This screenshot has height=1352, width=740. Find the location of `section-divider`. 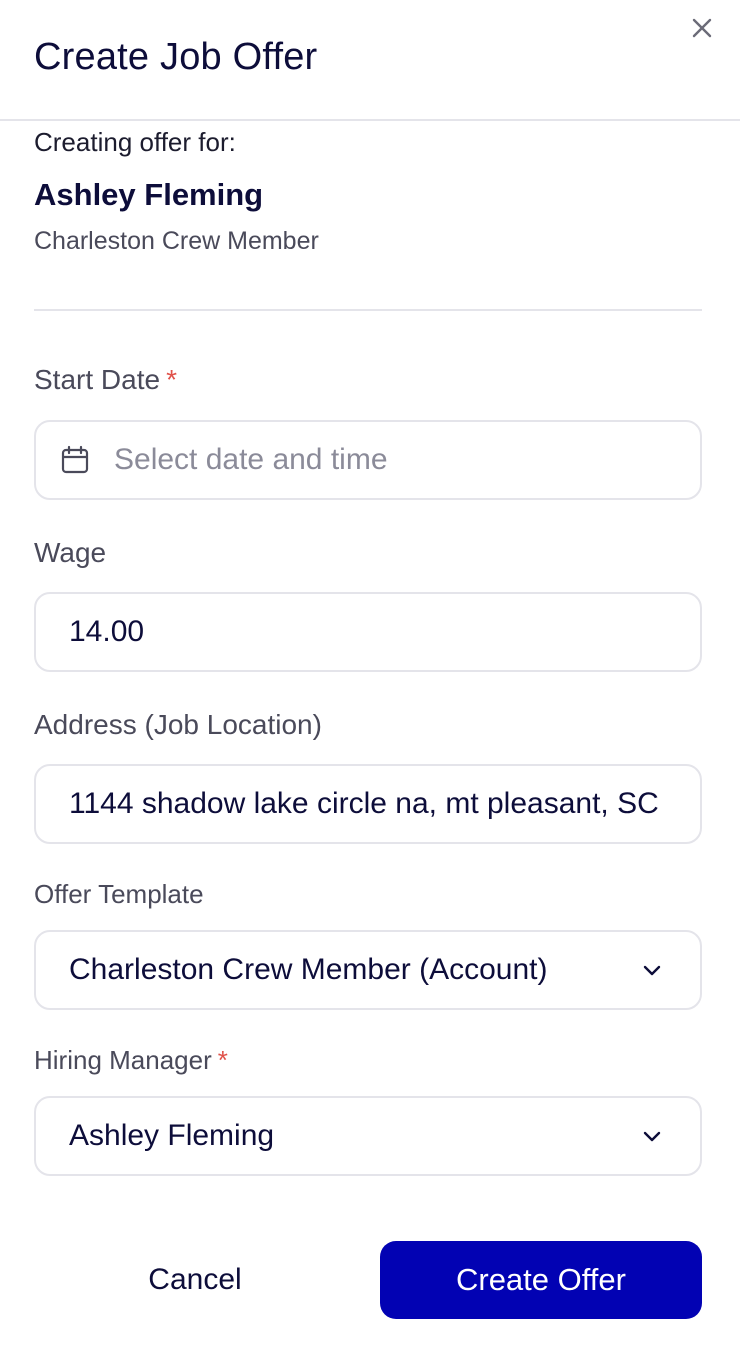

section-divider is located at coordinates (368, 310).